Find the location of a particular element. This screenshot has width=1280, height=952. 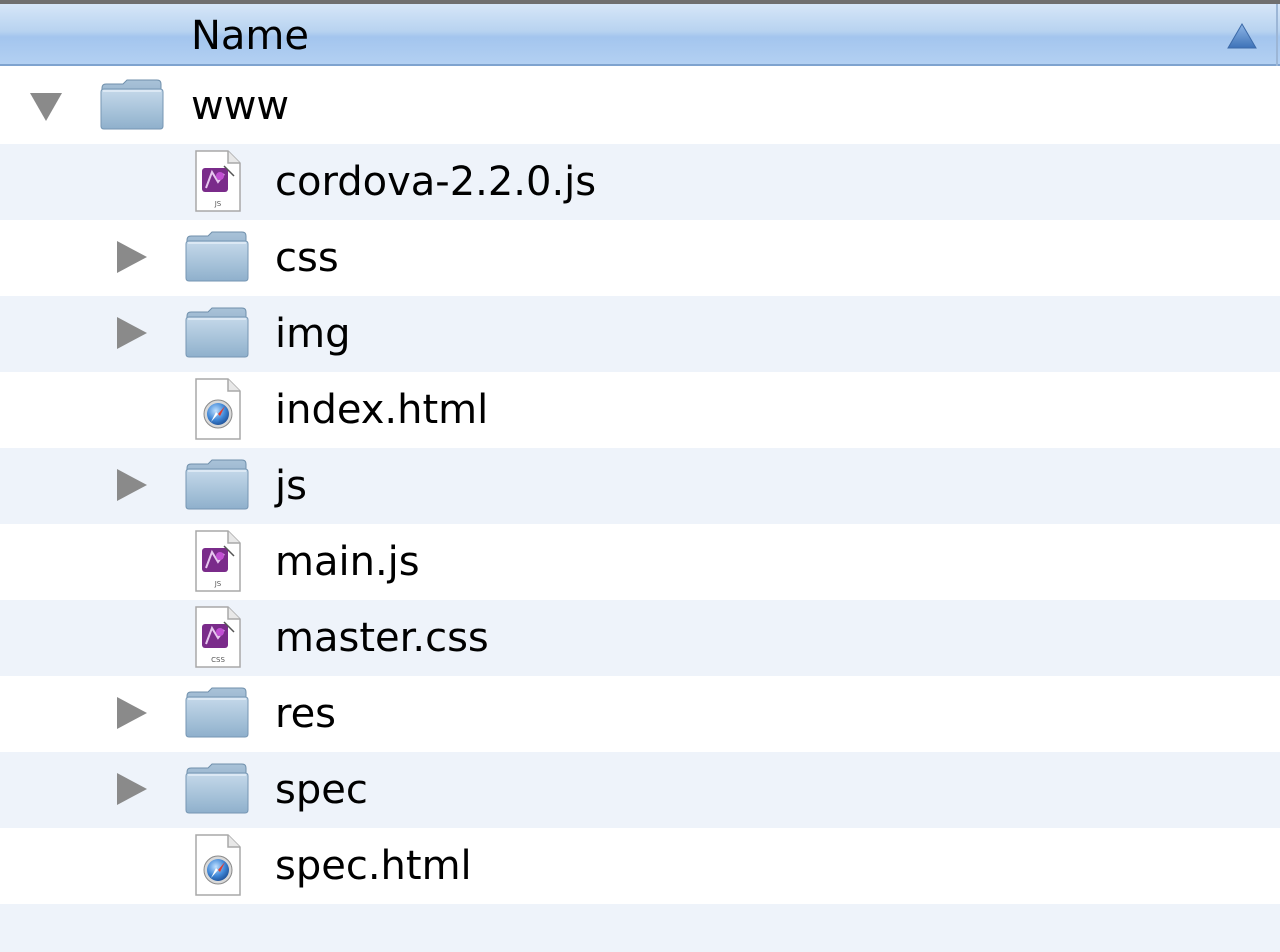

item-label: master.css is located at coordinates (382, 638).